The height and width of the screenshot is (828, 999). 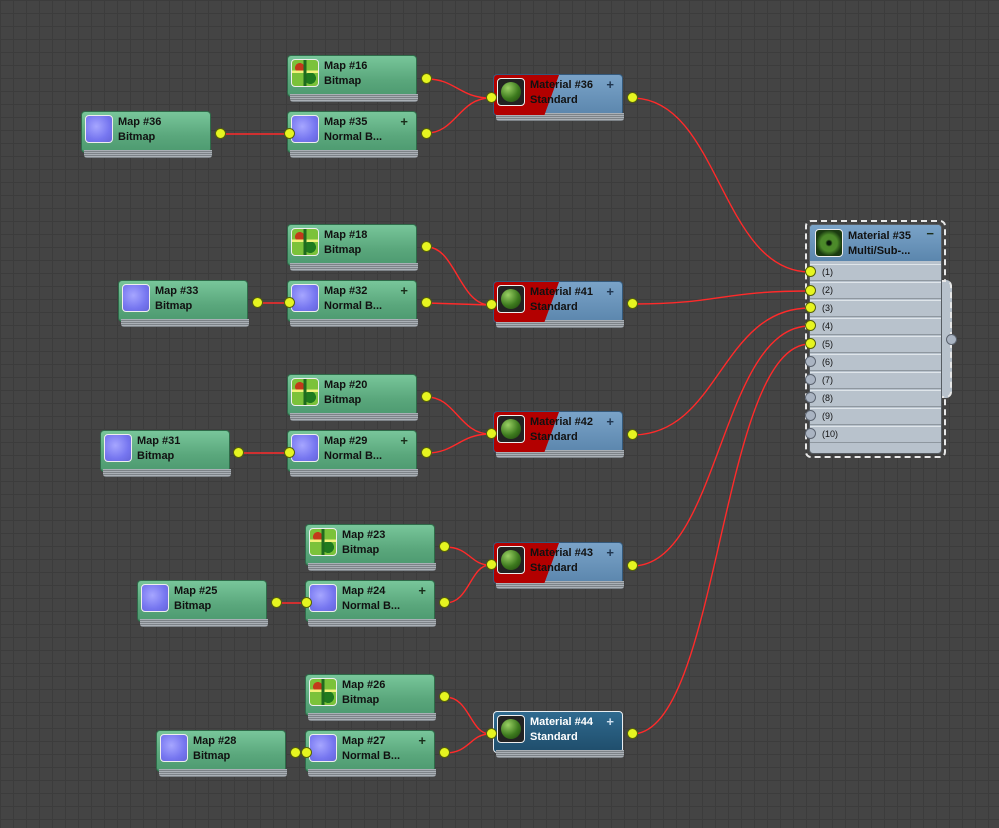 I want to click on slot-5: (5), so click(x=875, y=344).